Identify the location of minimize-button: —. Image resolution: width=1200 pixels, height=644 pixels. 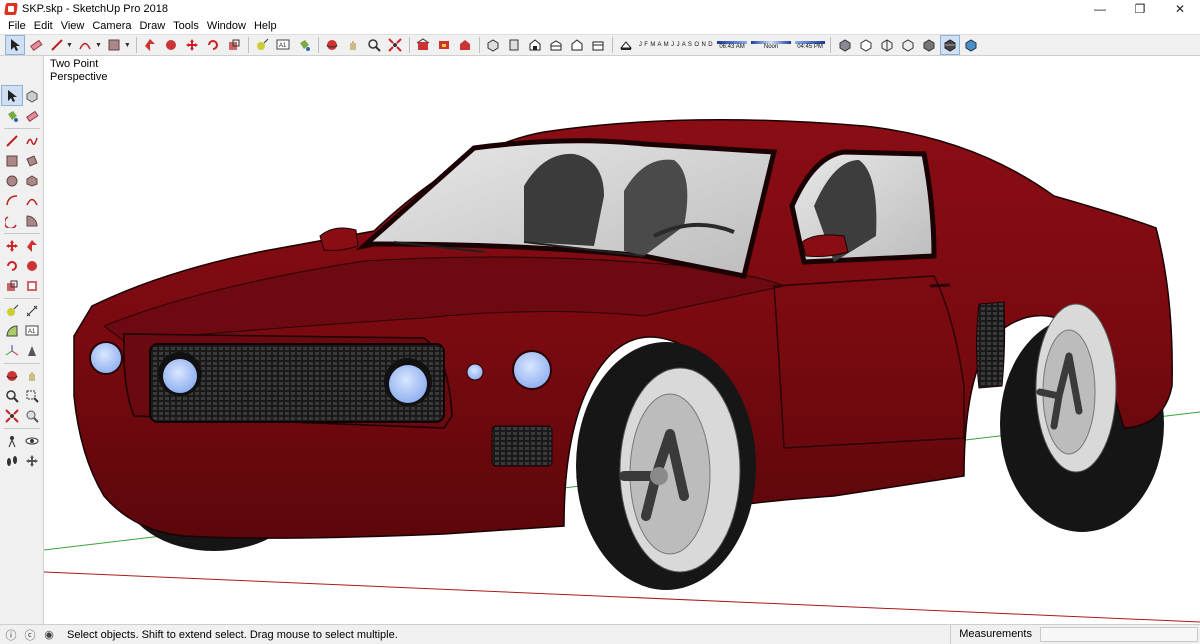
(1100, 9).